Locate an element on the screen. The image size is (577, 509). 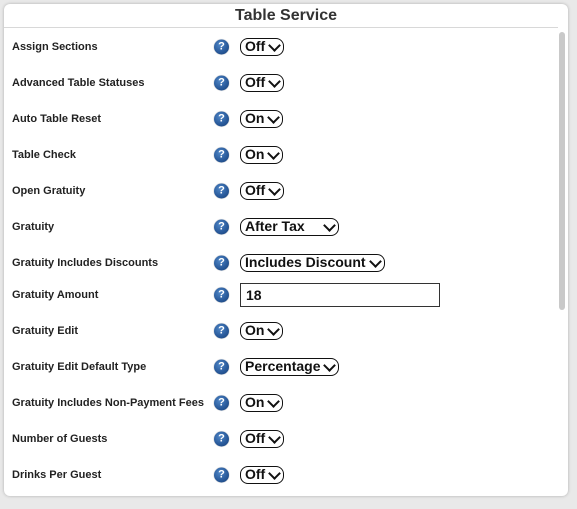
assign-sections-select: Off is located at coordinates (262, 47).